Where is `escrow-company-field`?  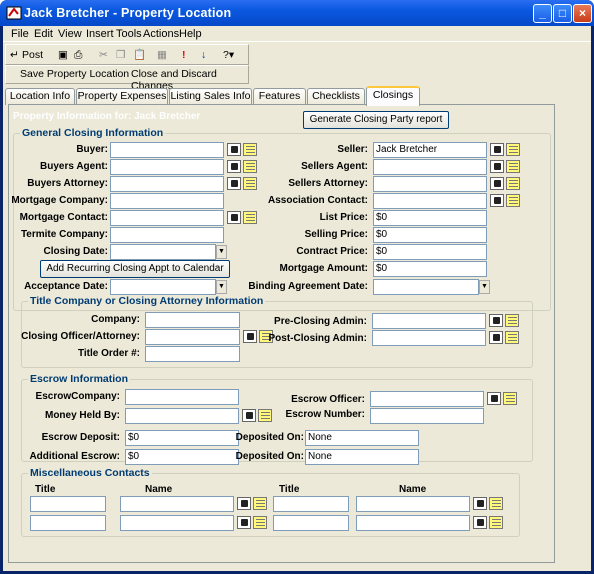
escrow-company-field is located at coordinates (182, 397).